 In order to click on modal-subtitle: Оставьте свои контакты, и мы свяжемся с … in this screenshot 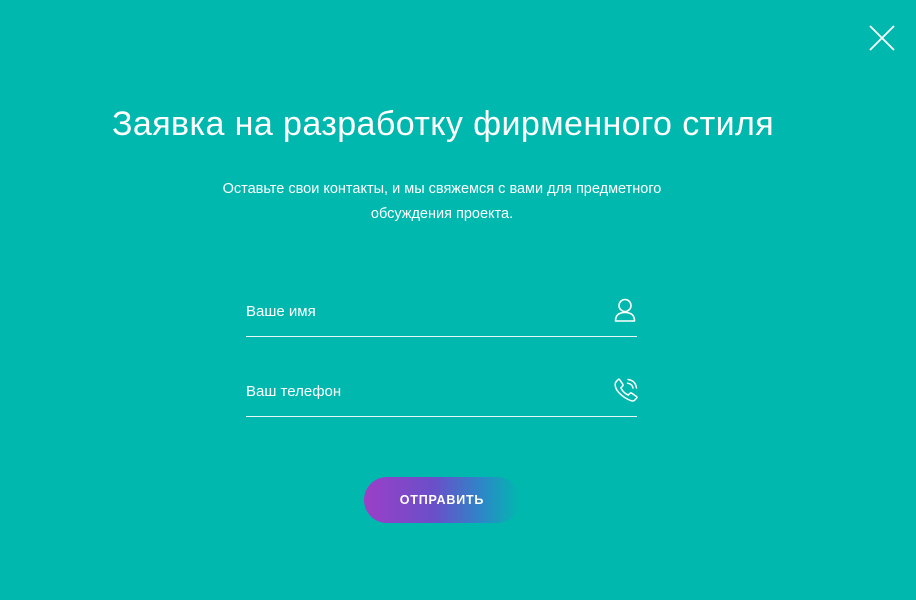, I will do `click(442, 201)`.